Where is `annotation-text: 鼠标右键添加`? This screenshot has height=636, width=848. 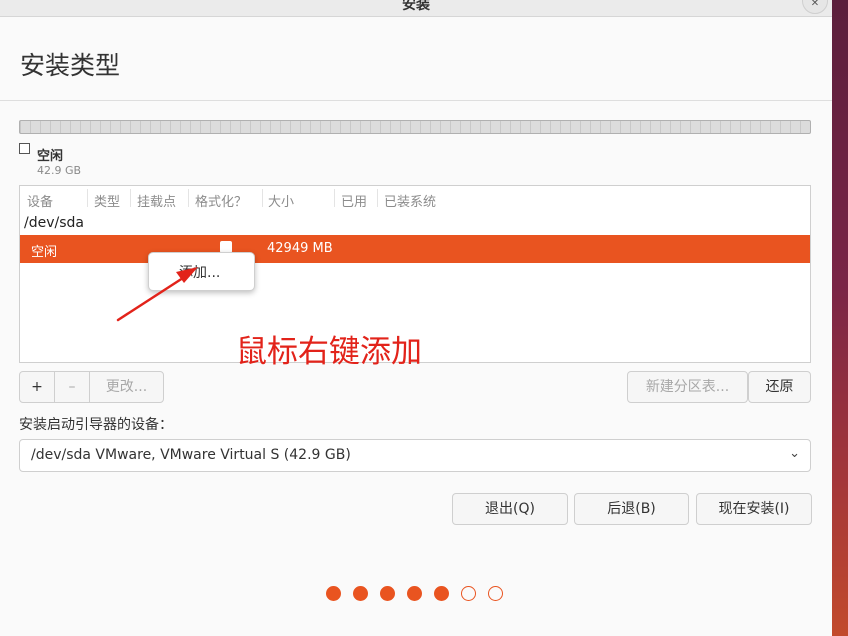
annotation-text: 鼠标右键添加 is located at coordinates (329, 352).